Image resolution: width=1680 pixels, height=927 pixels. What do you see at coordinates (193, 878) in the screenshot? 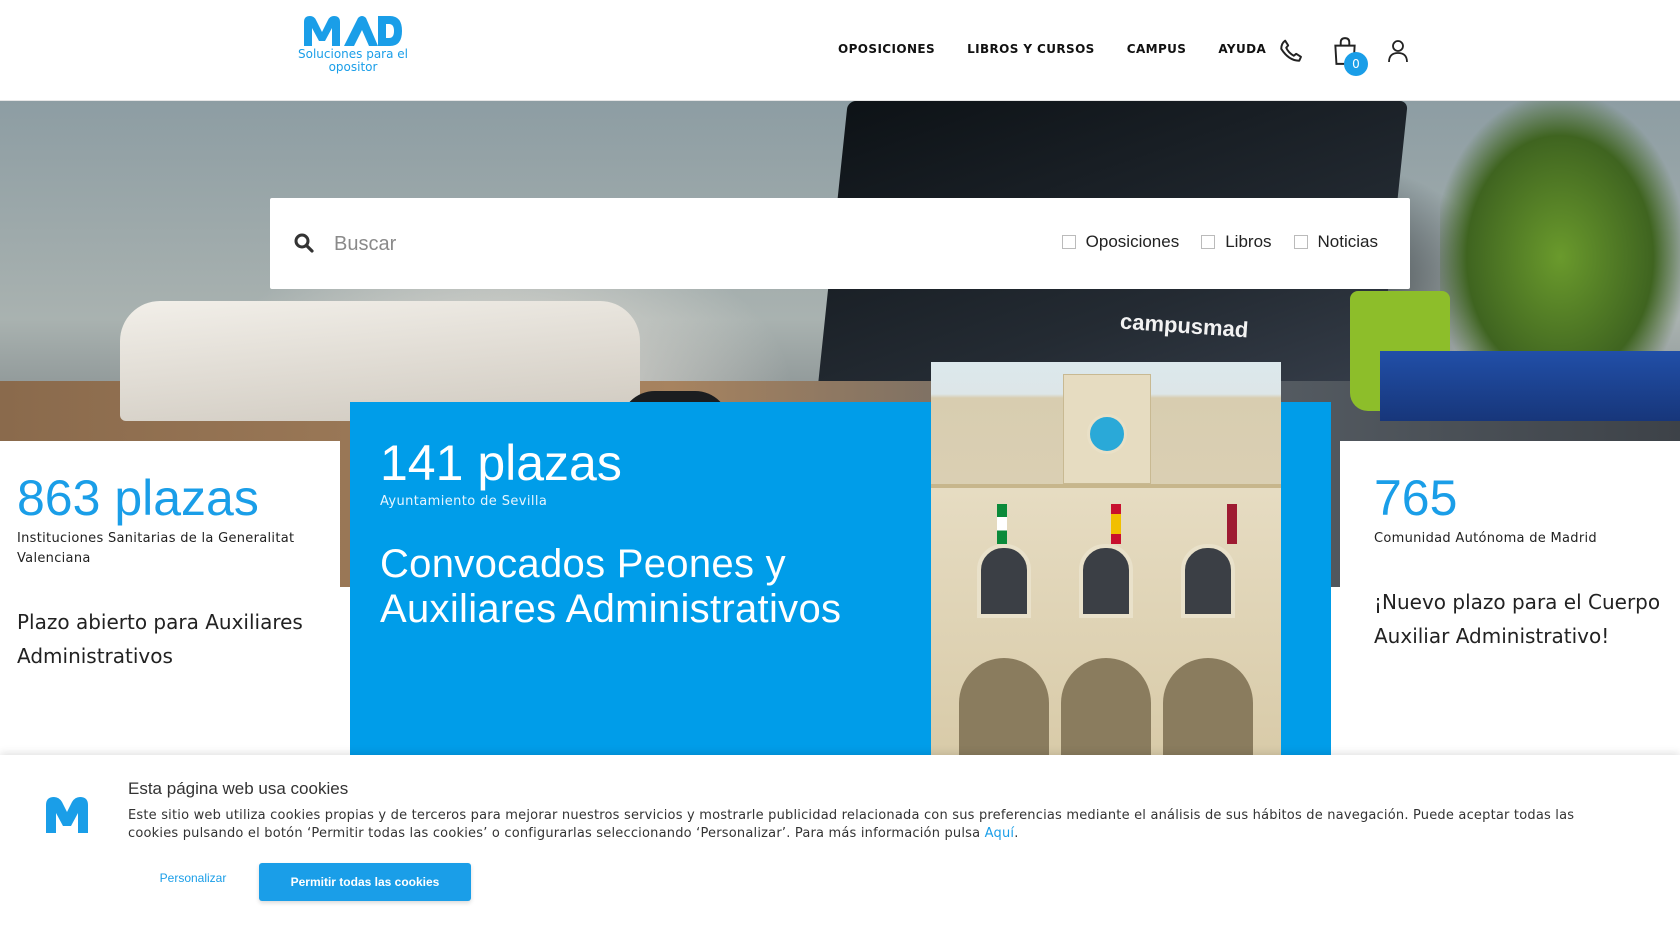
I see `personalize-button: Personalizar` at bounding box center [193, 878].